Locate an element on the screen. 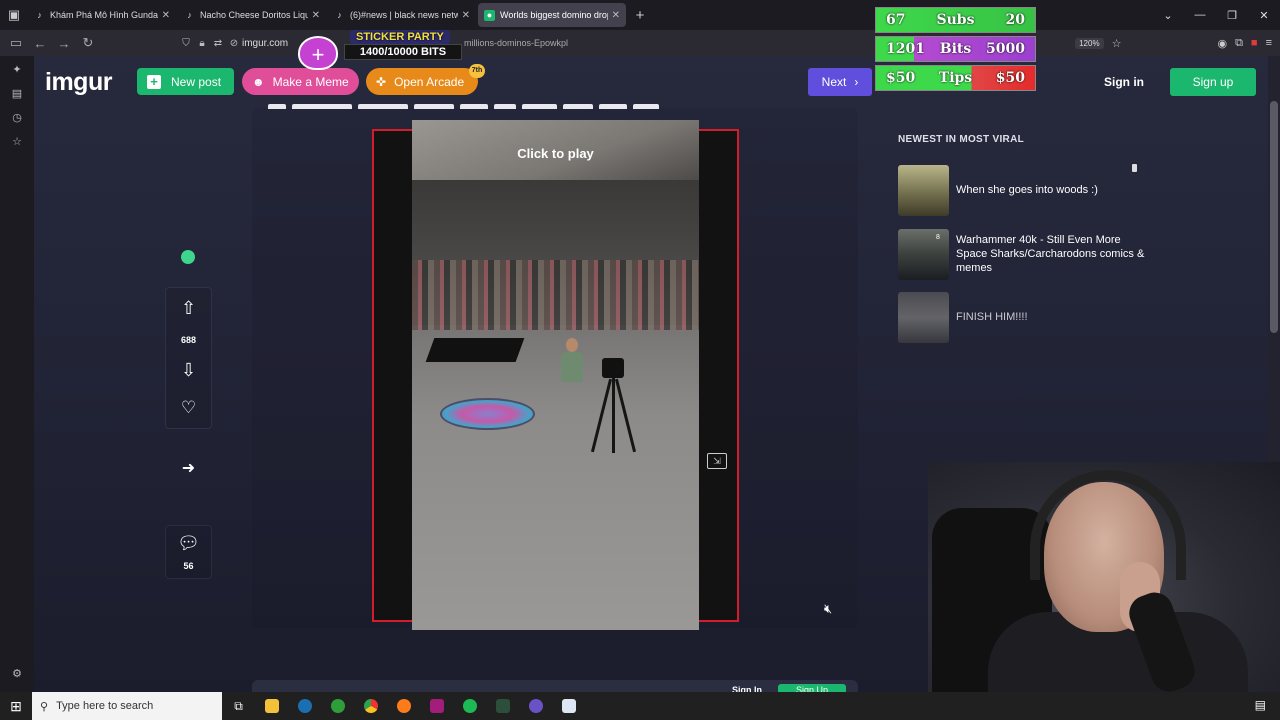  spotify-icon is located at coordinates (469, 706).